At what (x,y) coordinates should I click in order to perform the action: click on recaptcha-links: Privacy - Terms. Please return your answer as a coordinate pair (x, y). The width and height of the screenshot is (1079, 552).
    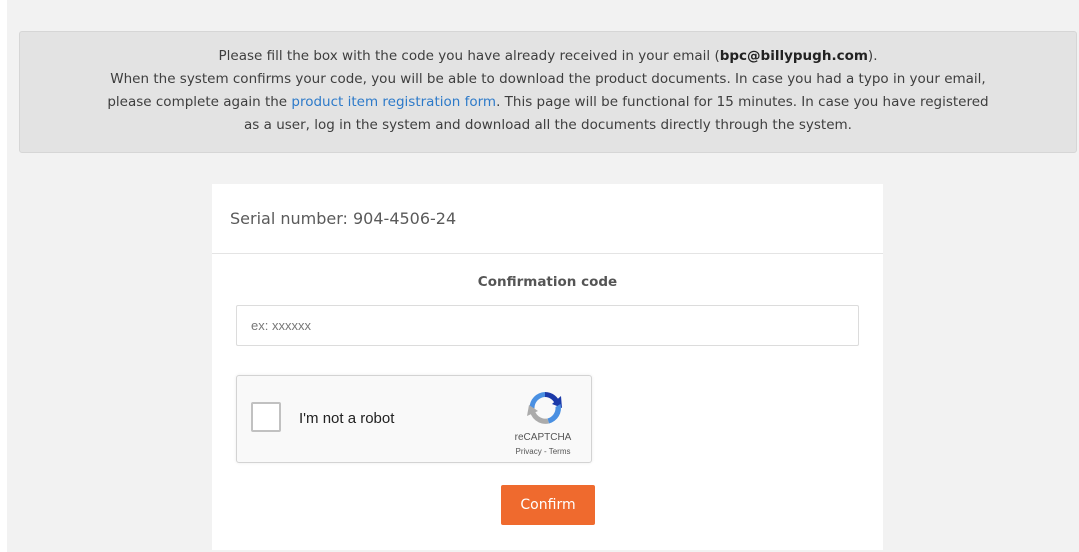
    Looking at the image, I should click on (543, 451).